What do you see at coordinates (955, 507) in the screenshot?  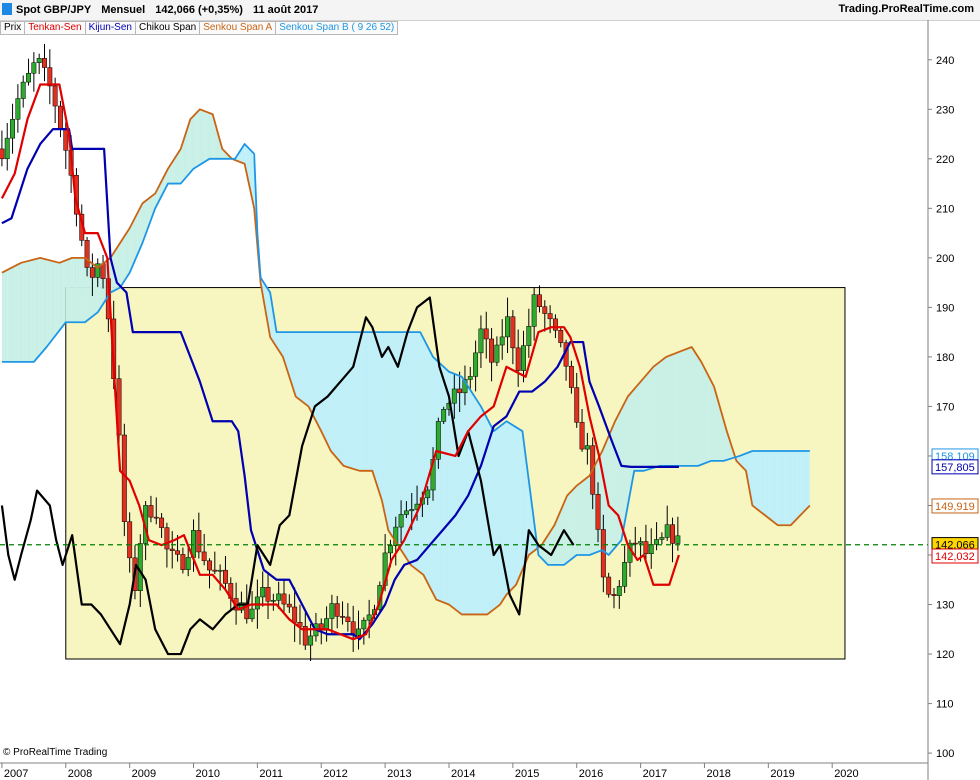 I see `price-label-text: 149,919` at bounding box center [955, 507].